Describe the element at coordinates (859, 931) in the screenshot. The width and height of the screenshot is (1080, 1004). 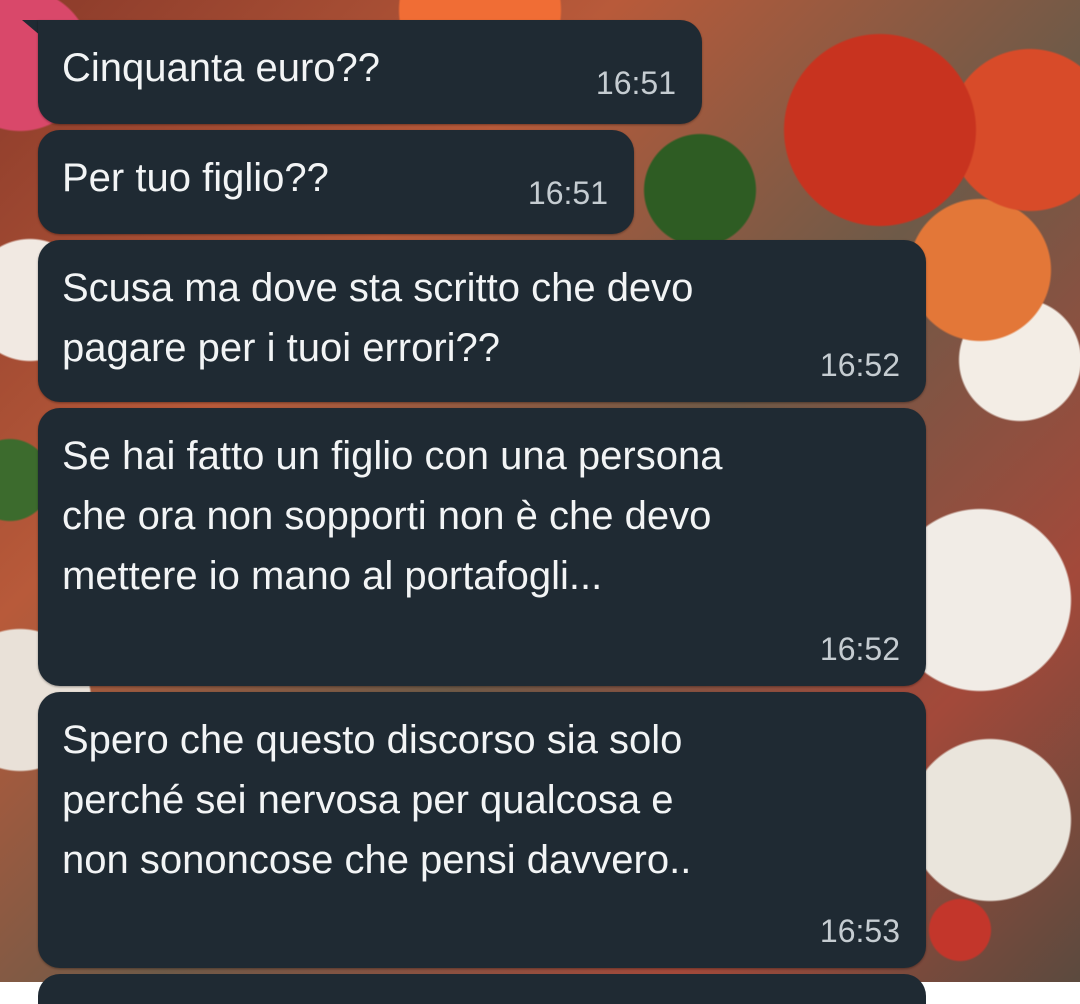
I see `message-timestamp: 16:53` at that location.